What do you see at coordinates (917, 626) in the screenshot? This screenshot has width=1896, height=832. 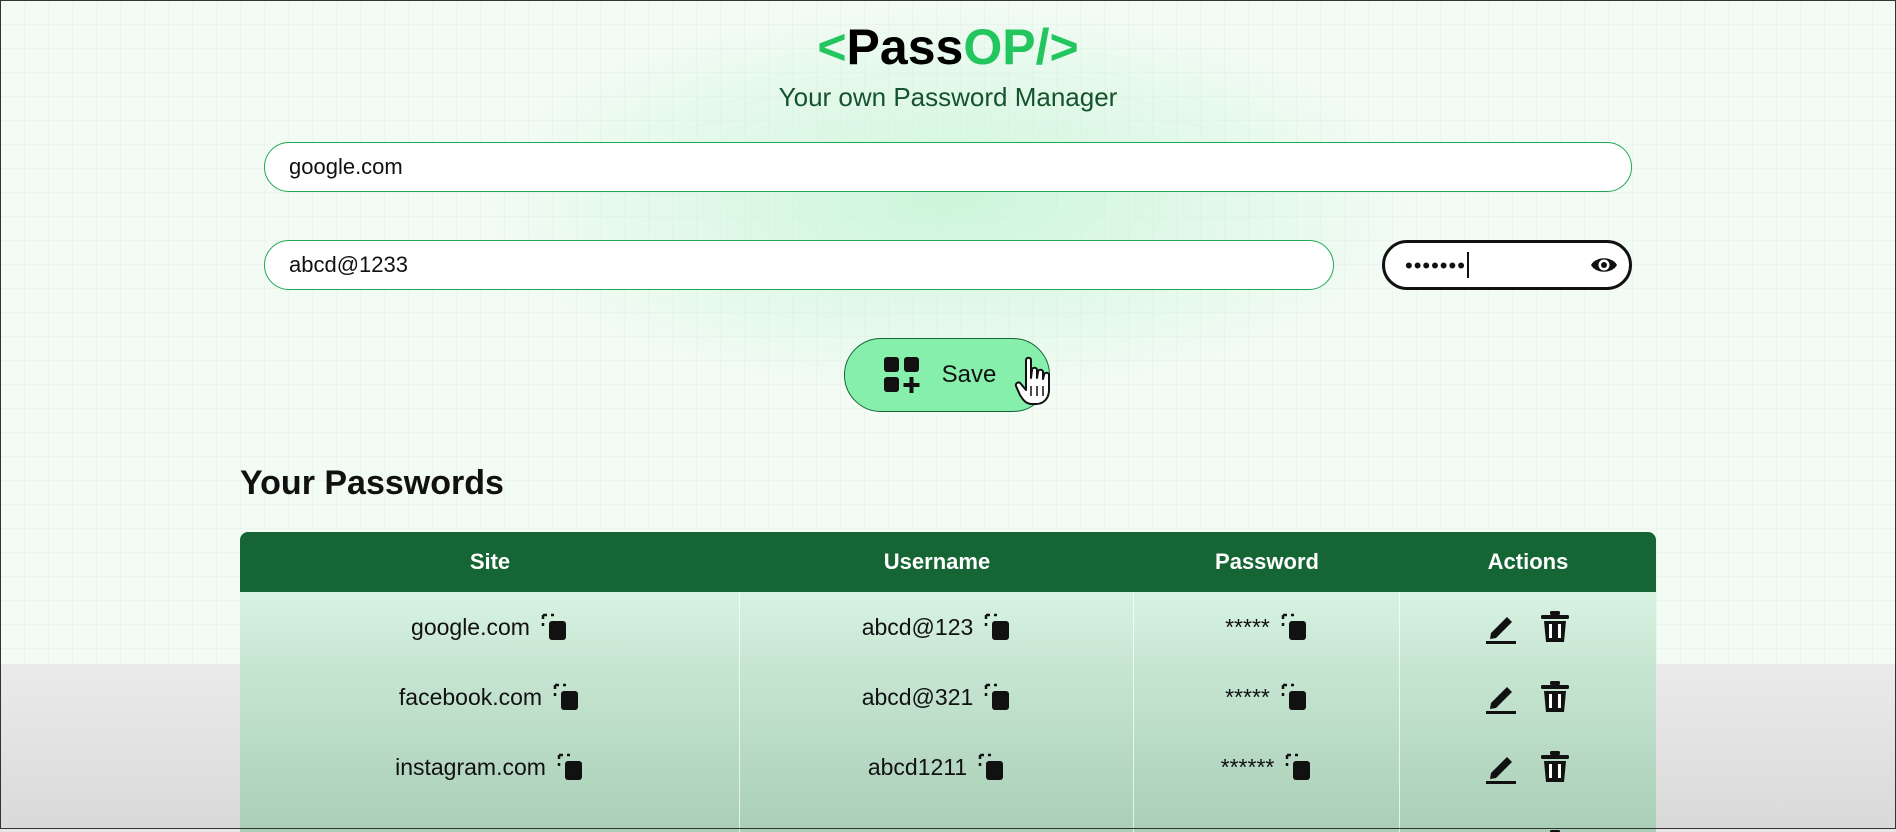 I see `username-cell: abcd@123` at bounding box center [917, 626].